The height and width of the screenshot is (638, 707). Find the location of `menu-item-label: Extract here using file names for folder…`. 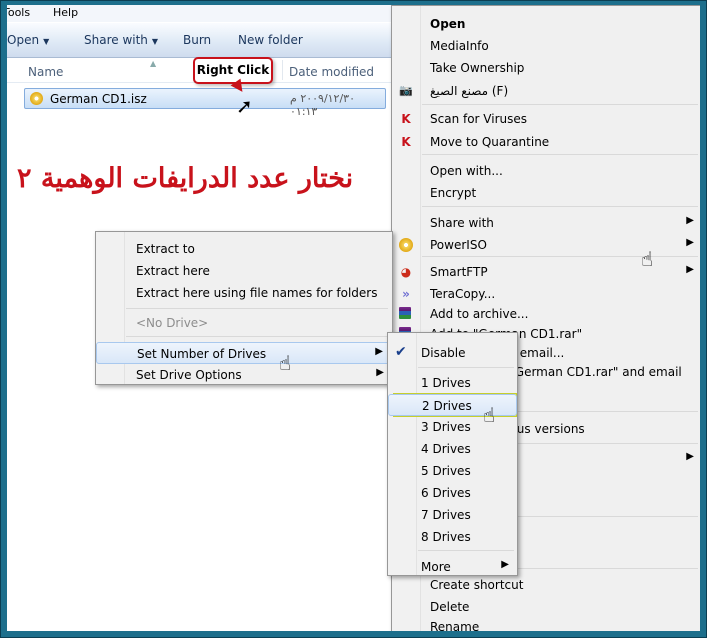

menu-item-label: Extract here using file names for folder… is located at coordinates (257, 293).